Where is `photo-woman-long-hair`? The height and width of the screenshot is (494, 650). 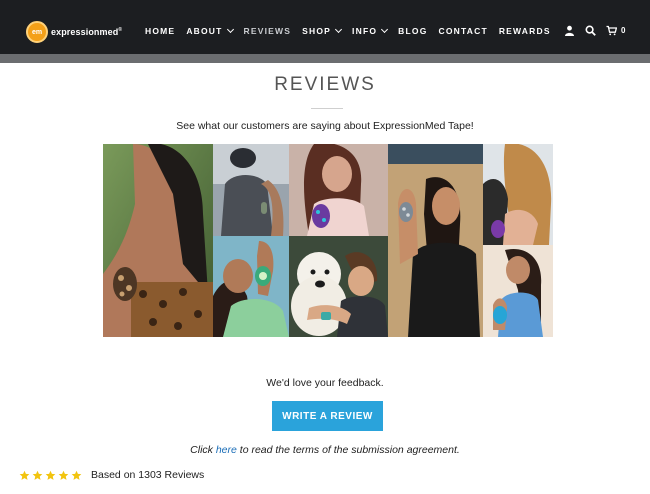
photo-woman-long-hair is located at coordinates (518, 194).